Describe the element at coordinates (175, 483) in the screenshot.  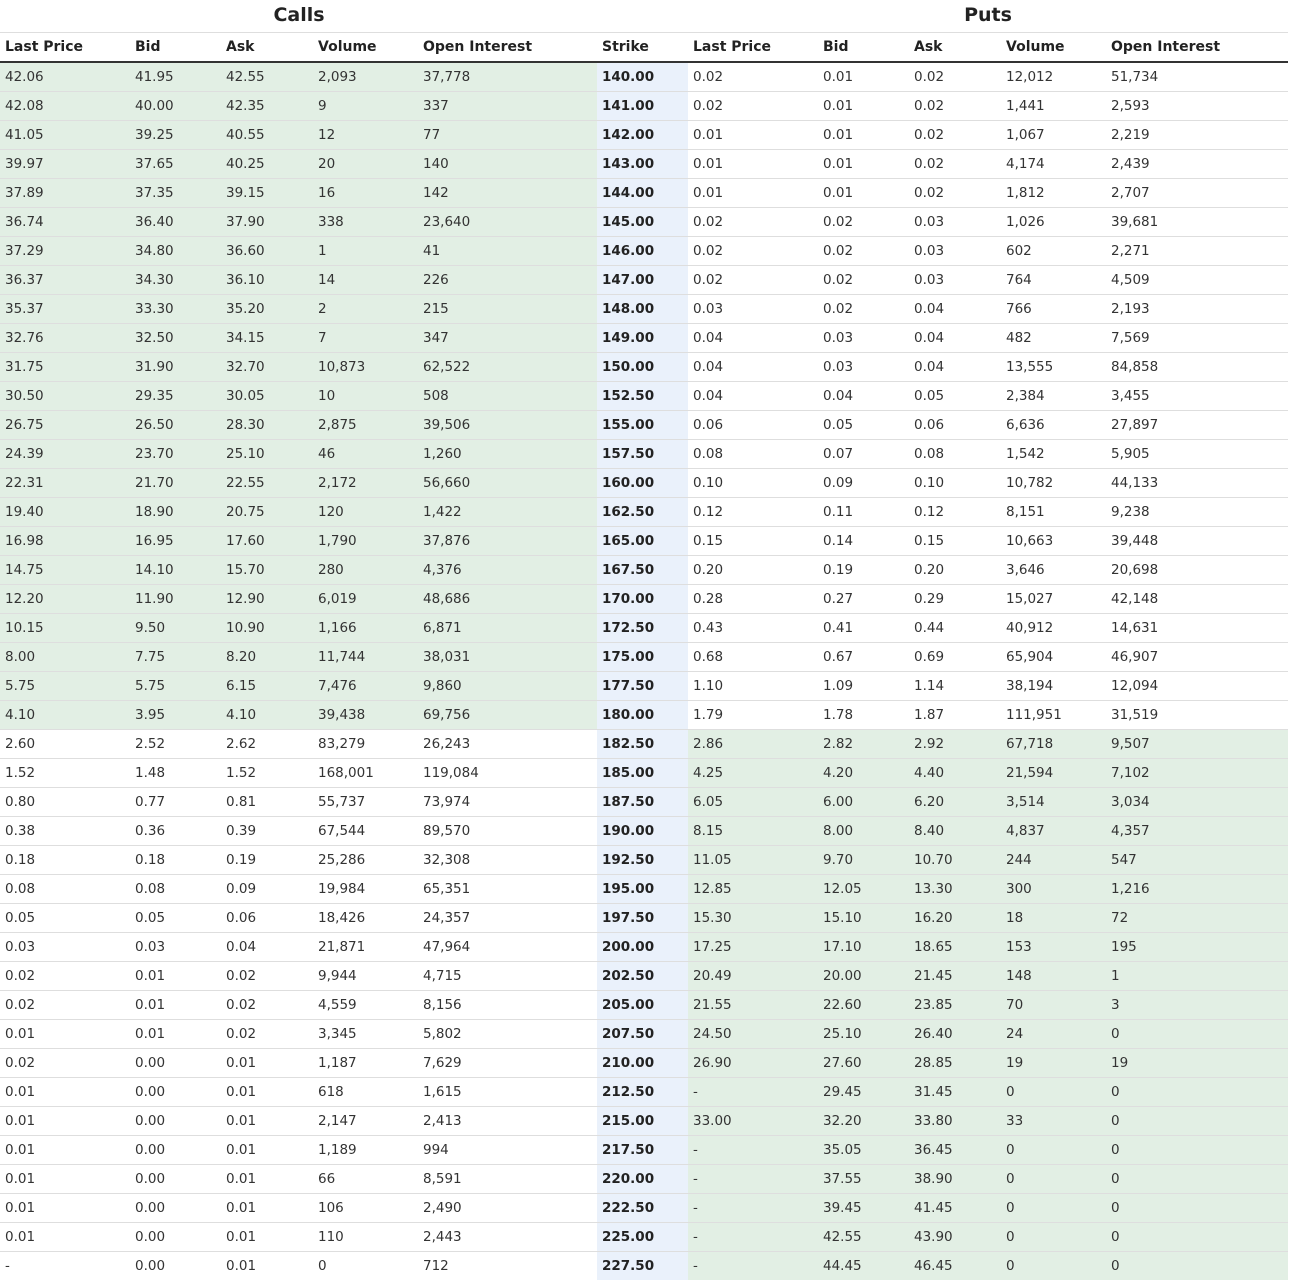
I see `call-bid-cell: 21.70` at that location.